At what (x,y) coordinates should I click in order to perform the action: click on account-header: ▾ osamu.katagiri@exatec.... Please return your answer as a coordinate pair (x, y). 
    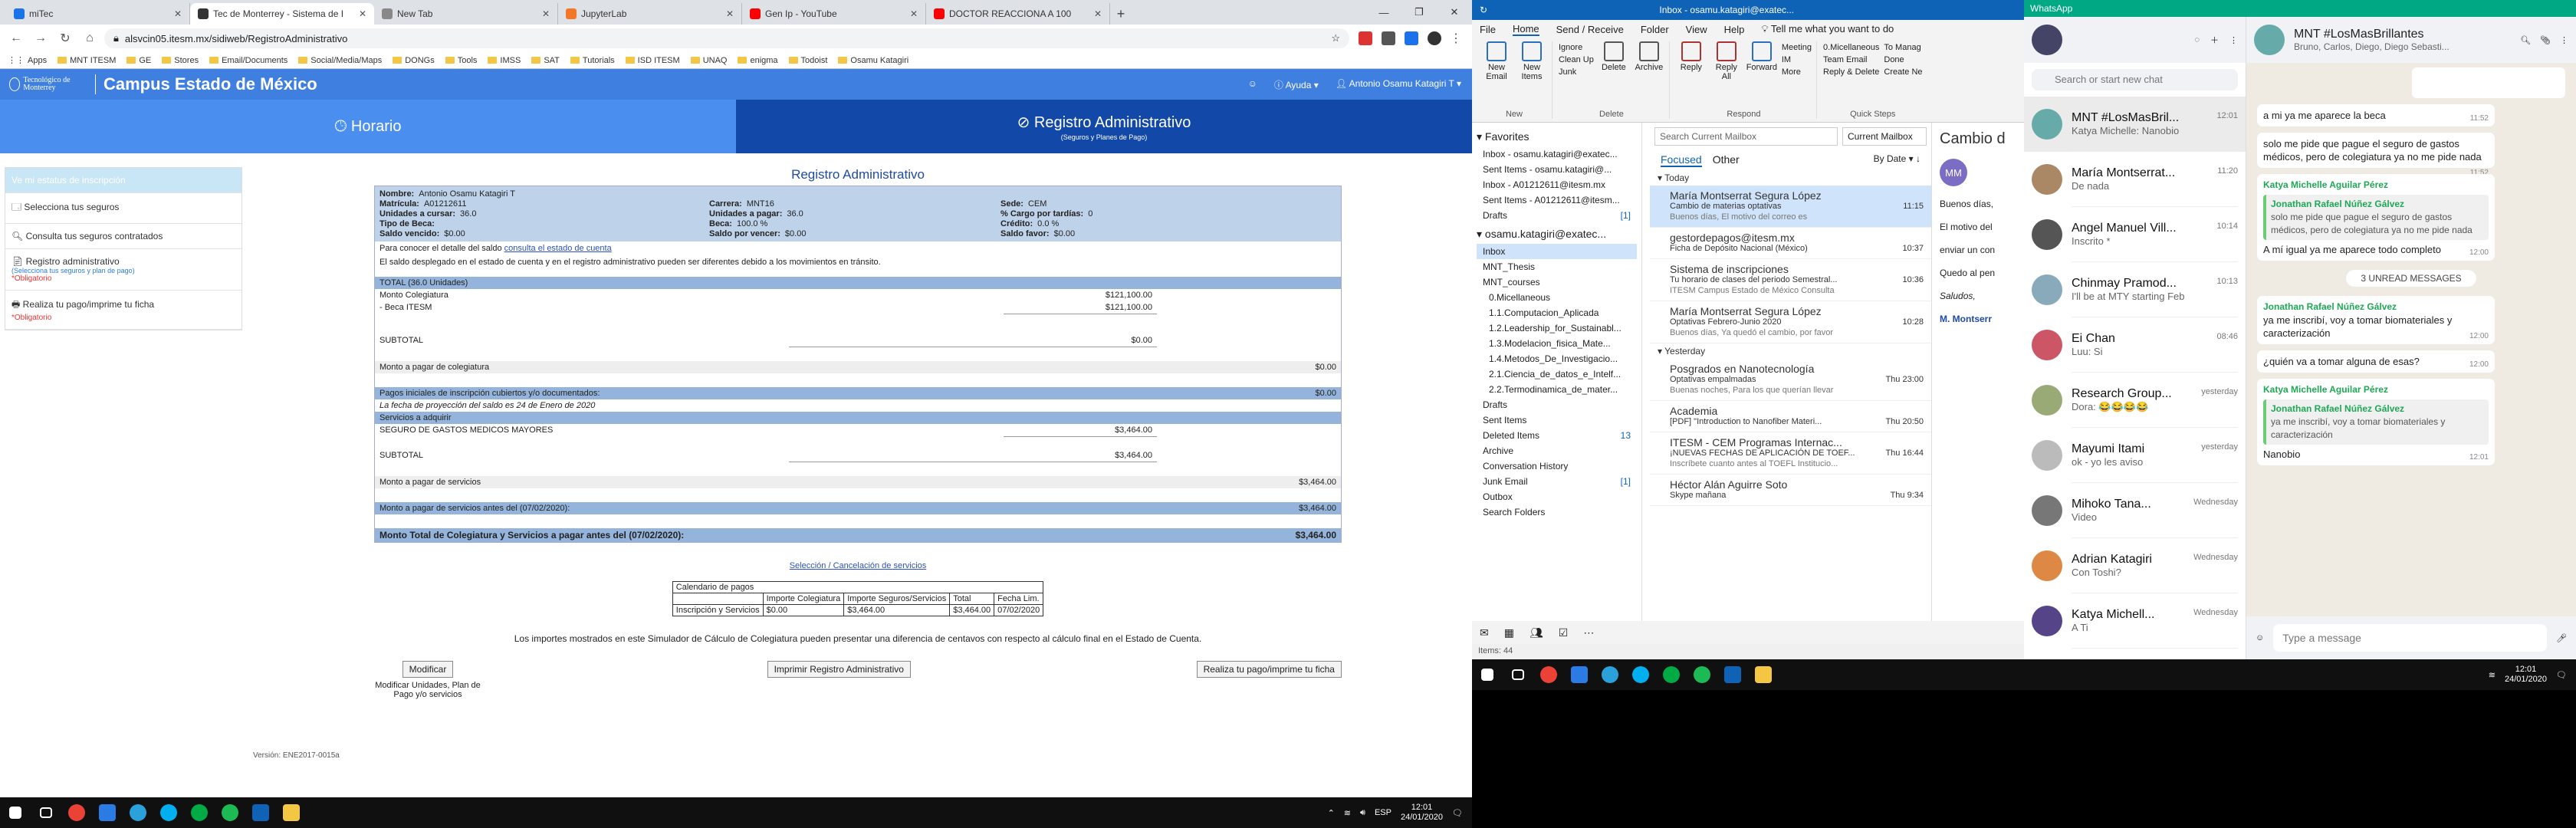
    Looking at the image, I should click on (1557, 235).